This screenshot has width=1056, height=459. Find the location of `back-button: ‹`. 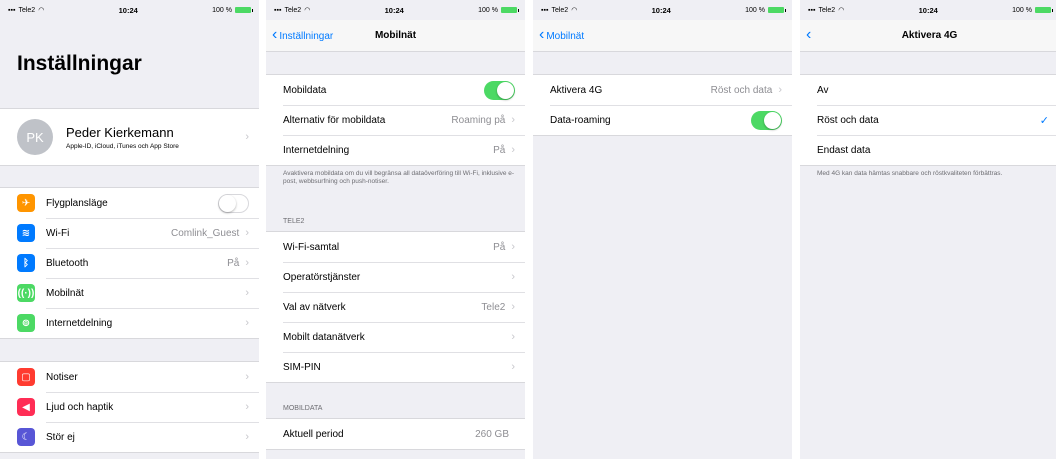

back-button: ‹ is located at coordinates (808, 36).